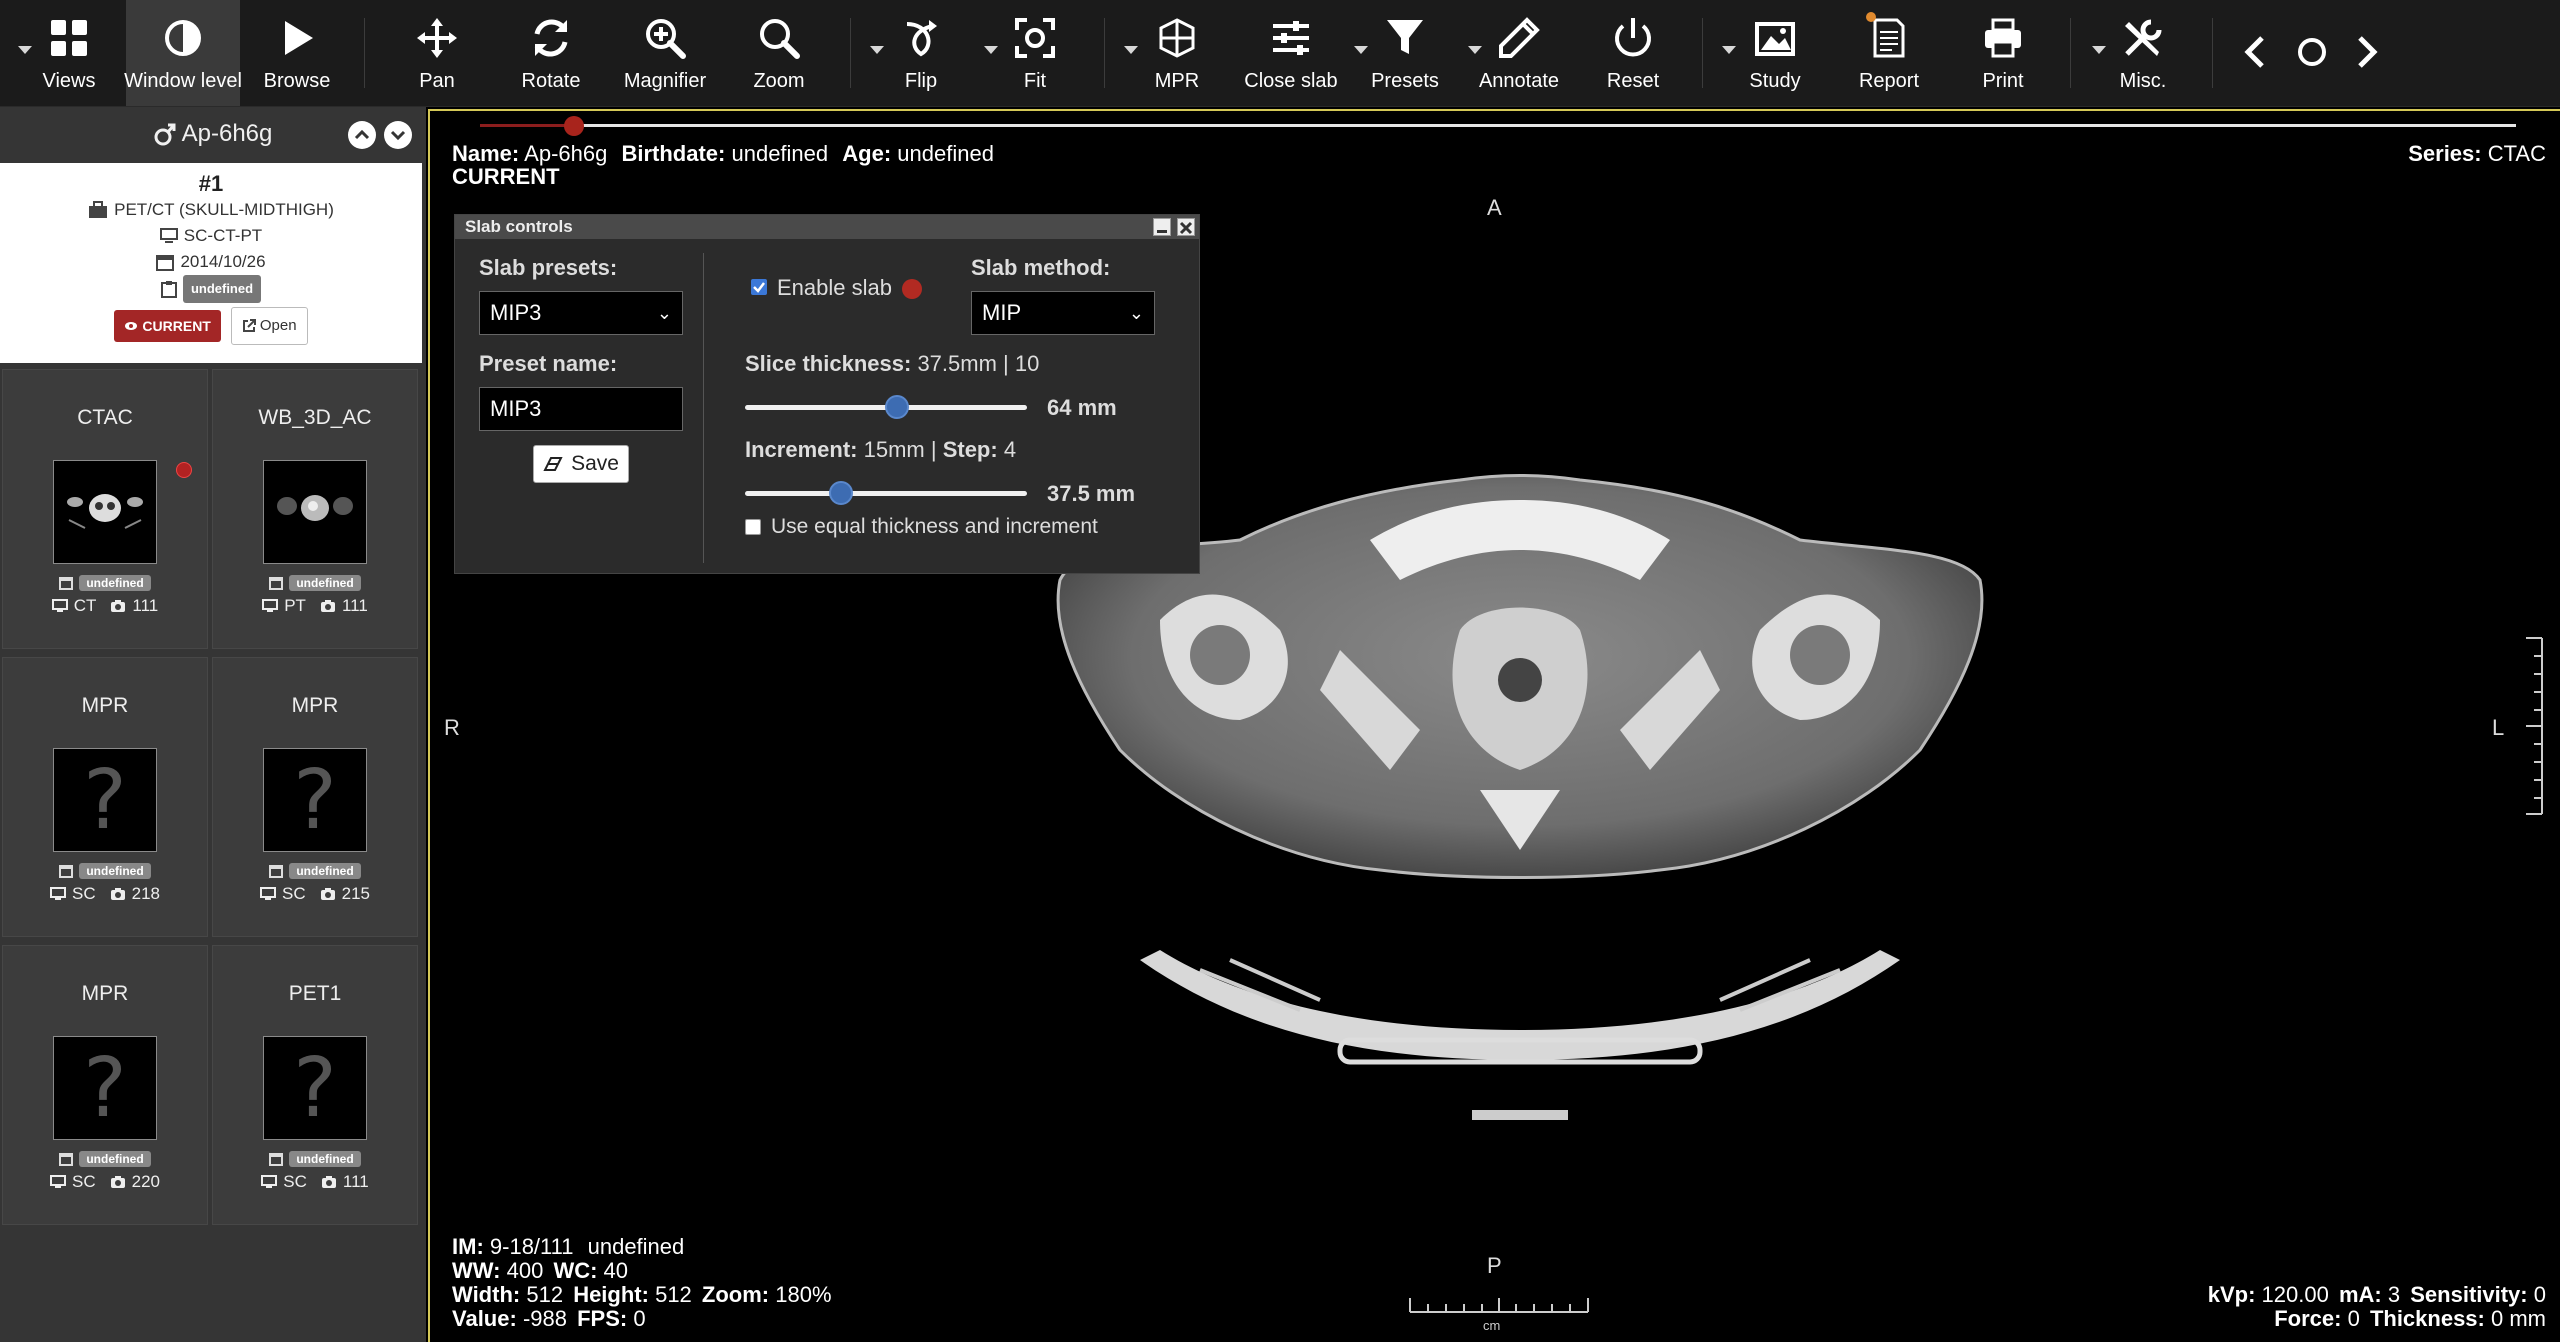 This screenshot has height=1342, width=2560. What do you see at coordinates (294, 893) in the screenshot?
I see `series-modality: SC` at bounding box center [294, 893].